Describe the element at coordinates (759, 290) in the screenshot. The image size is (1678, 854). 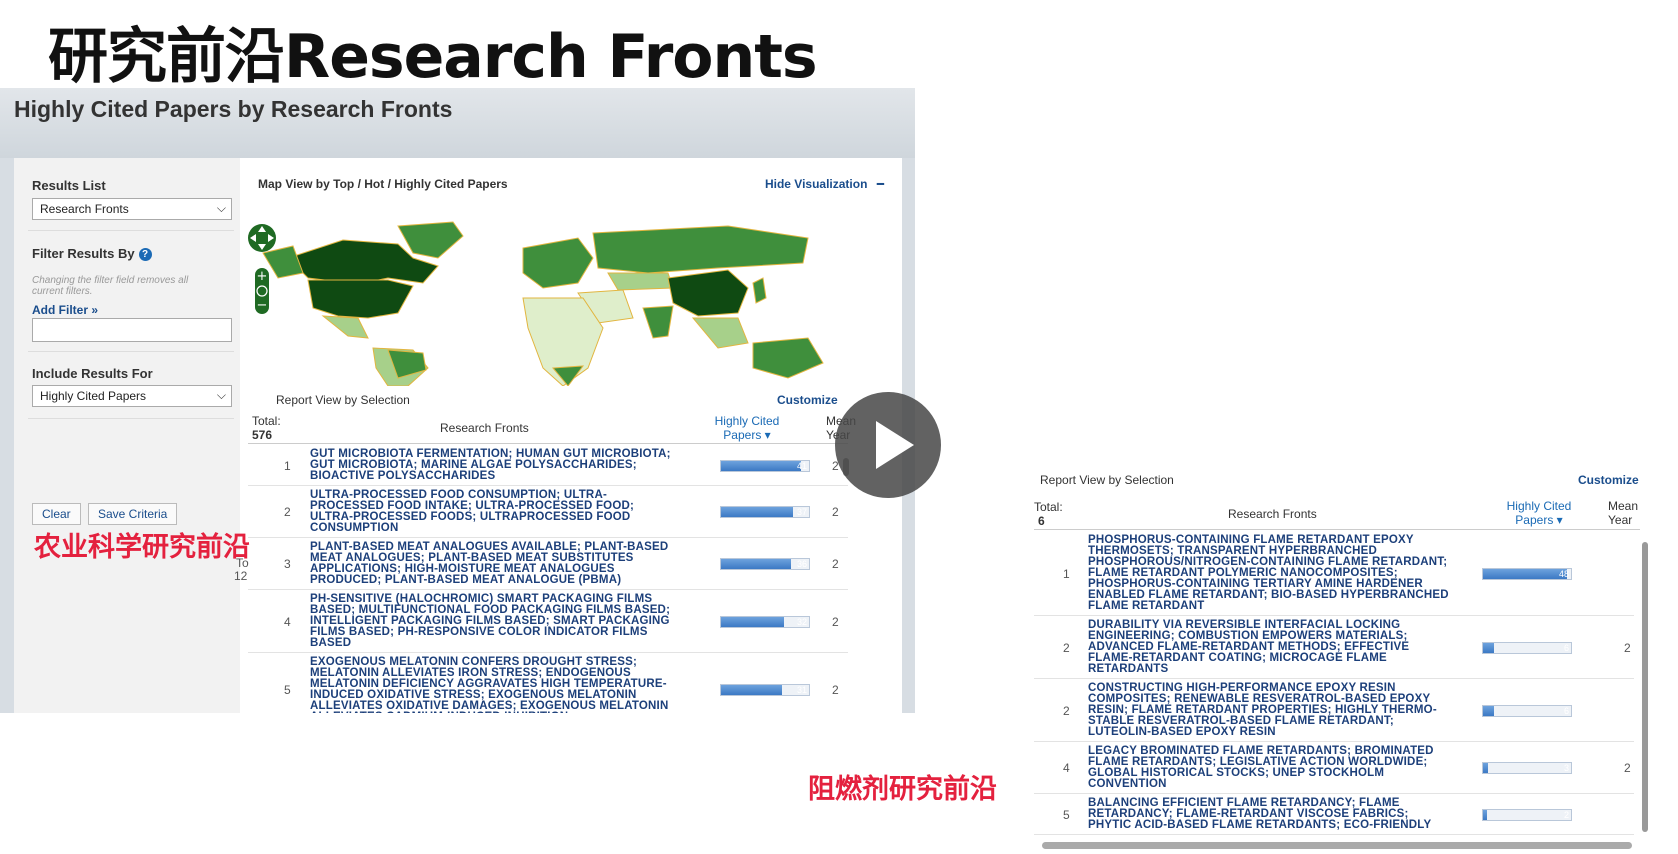
I see `map-japan` at that location.